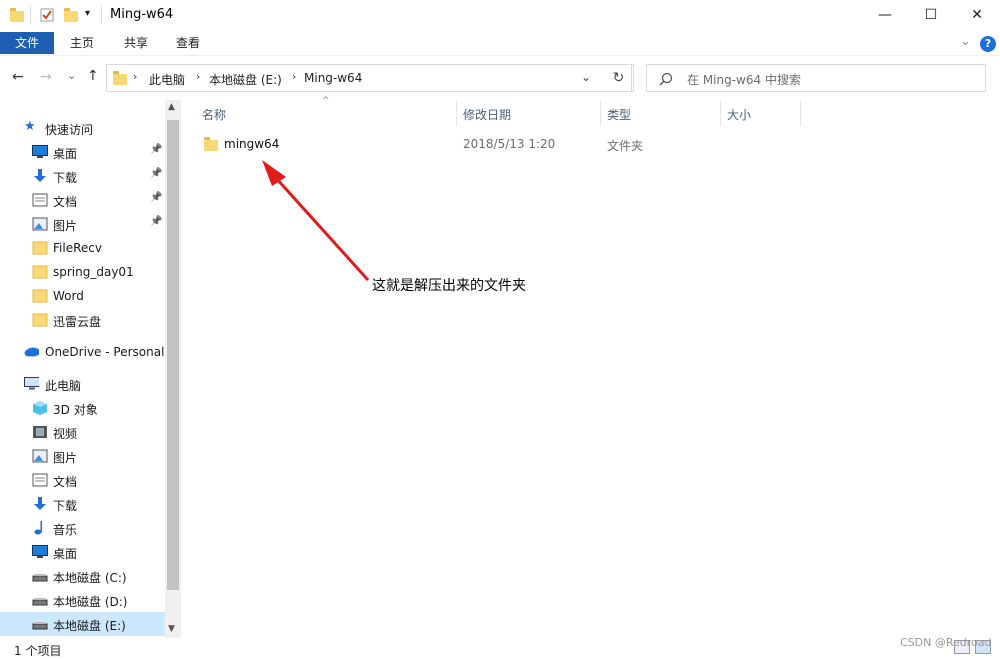  I want to click on annotation-text: 这就是解压出来的文件夹, so click(449, 286).